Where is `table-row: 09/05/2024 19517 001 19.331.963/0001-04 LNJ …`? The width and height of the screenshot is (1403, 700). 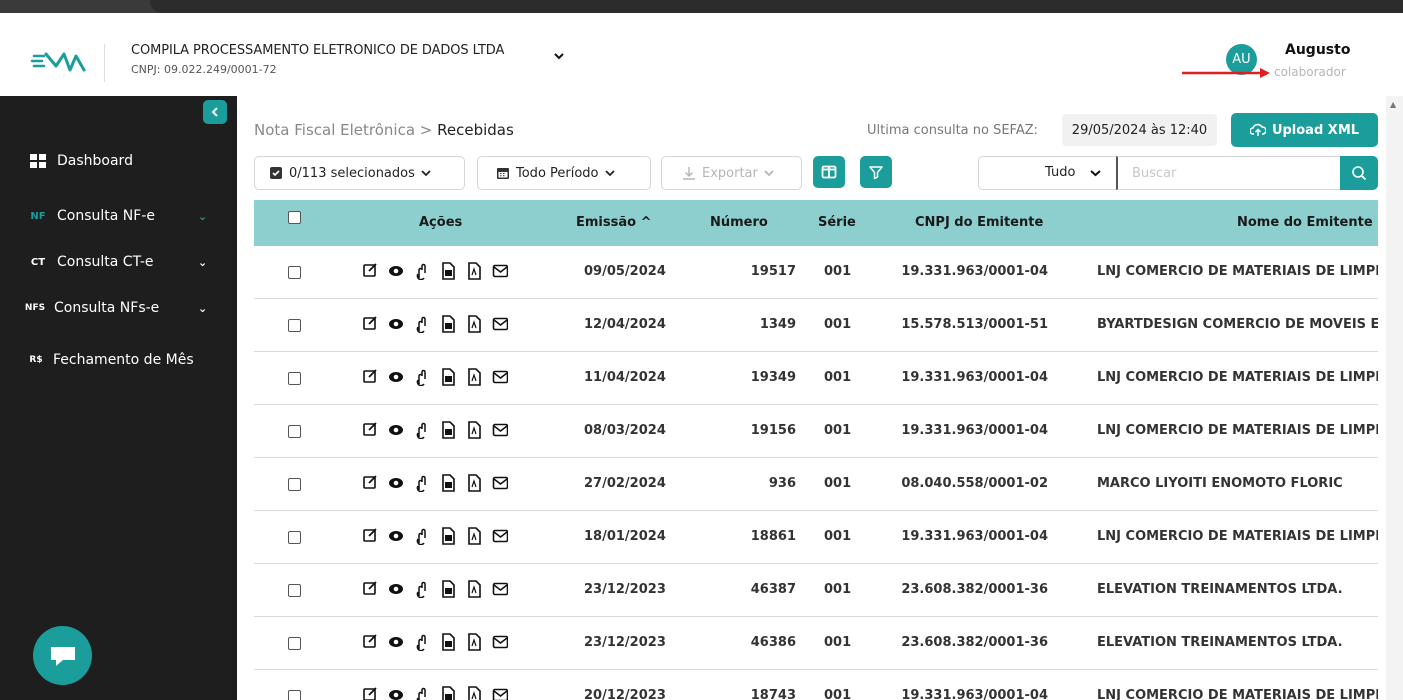
table-row: 09/05/2024 19517 001 19.331.963/0001-04 LNJ … is located at coordinates (816, 272).